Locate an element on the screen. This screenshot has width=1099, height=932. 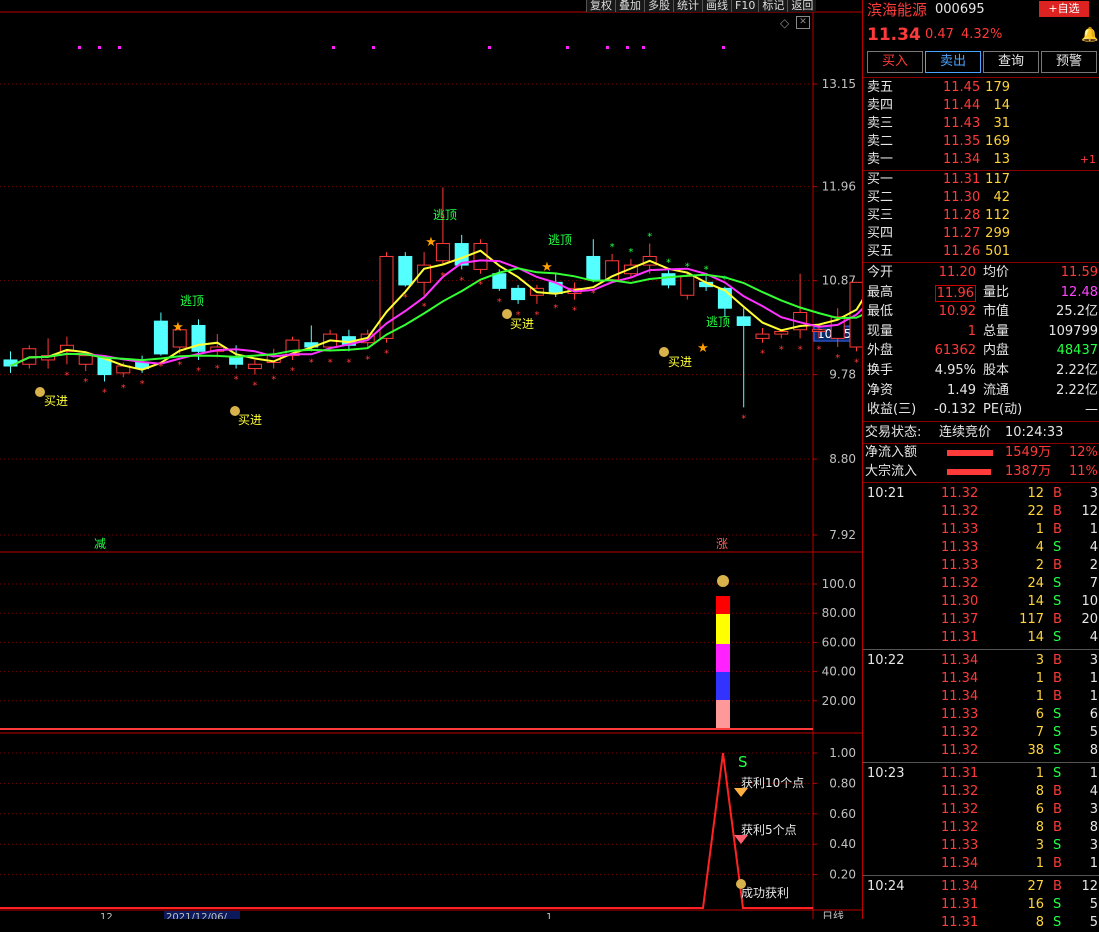
indicator-bar-segment is located at coordinates (723, 686).